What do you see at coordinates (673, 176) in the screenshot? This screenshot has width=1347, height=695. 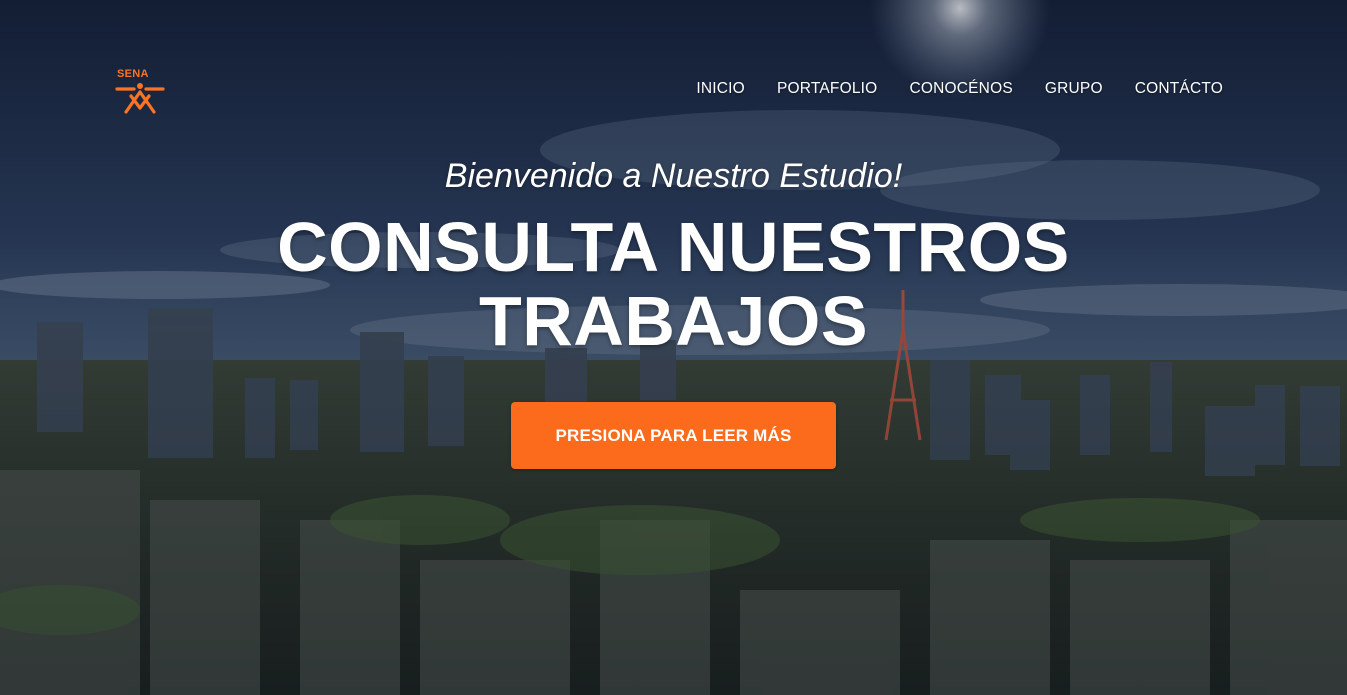 I see `masthead-subheading: Bienvenido a Nuestro Estudio!` at bounding box center [673, 176].